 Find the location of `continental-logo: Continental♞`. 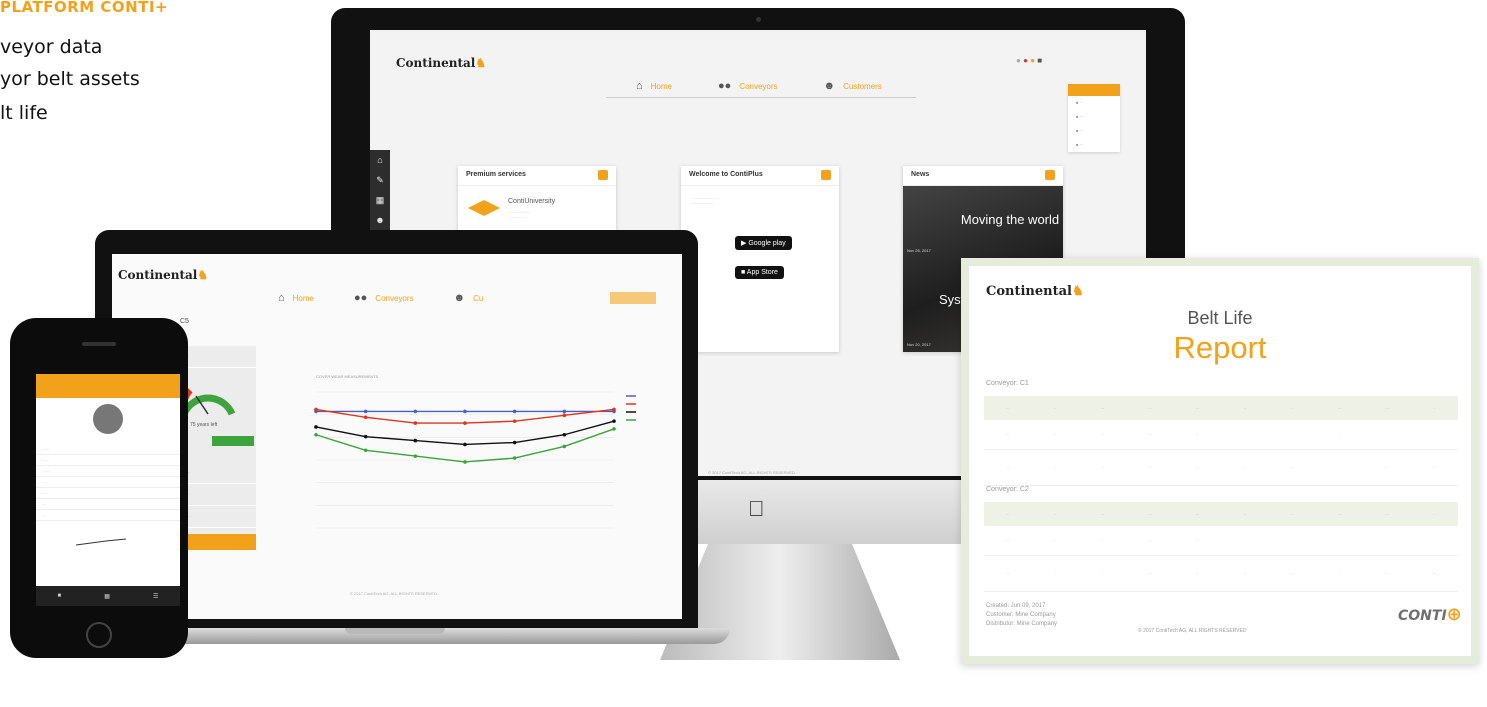

continental-logo: Continental♞ is located at coordinates (1035, 291).